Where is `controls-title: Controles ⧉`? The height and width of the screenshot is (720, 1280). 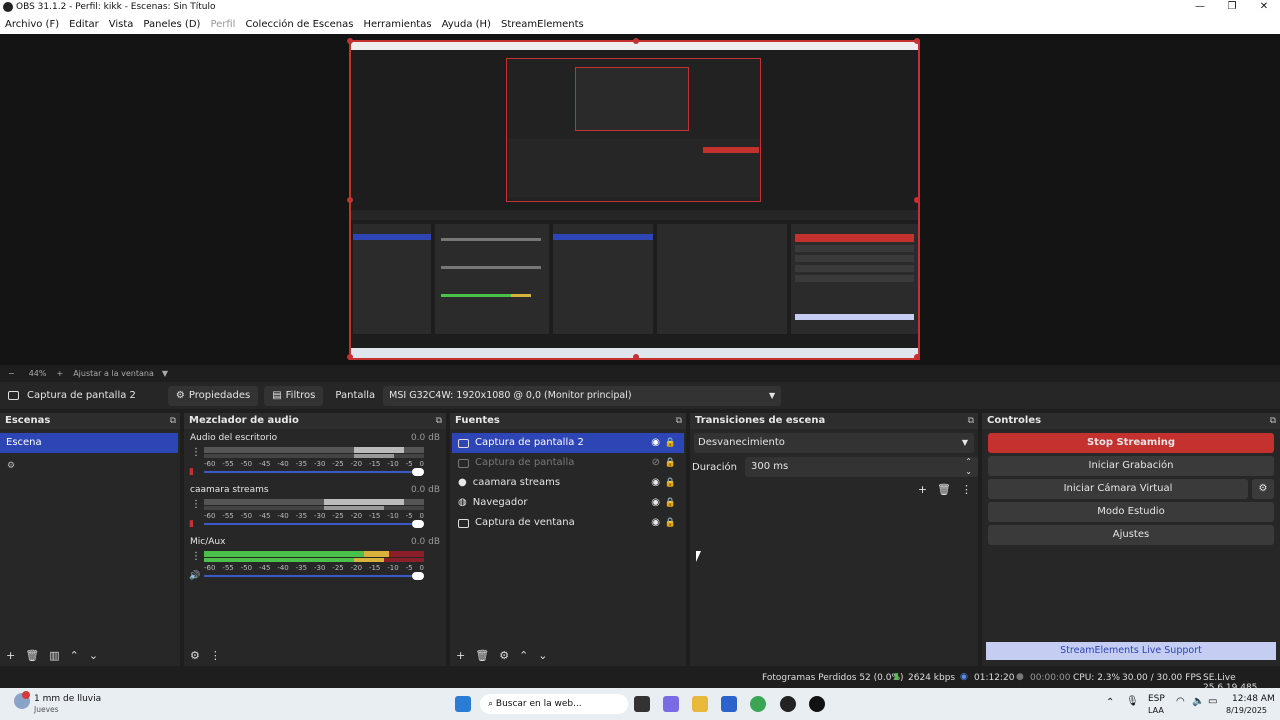 controls-title: Controles ⧉ is located at coordinates (1131, 421).